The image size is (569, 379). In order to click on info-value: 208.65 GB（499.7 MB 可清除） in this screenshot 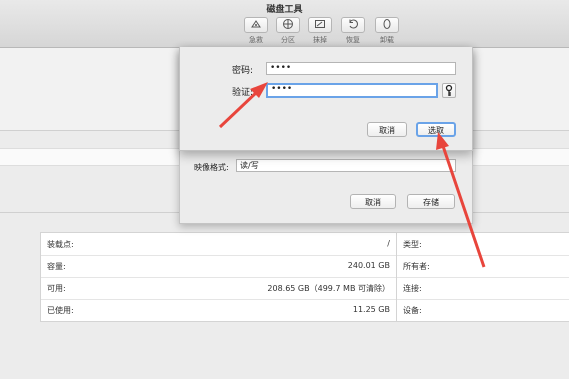, I will do `click(328, 288)`.